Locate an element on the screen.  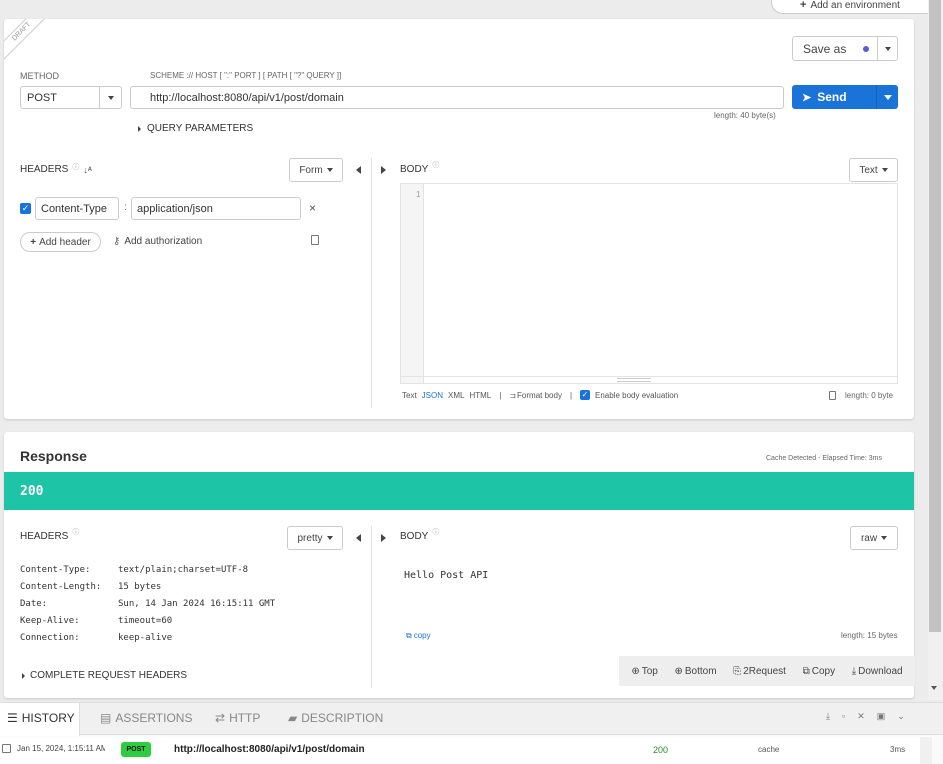
body-trash-icon is located at coordinates (832, 395).